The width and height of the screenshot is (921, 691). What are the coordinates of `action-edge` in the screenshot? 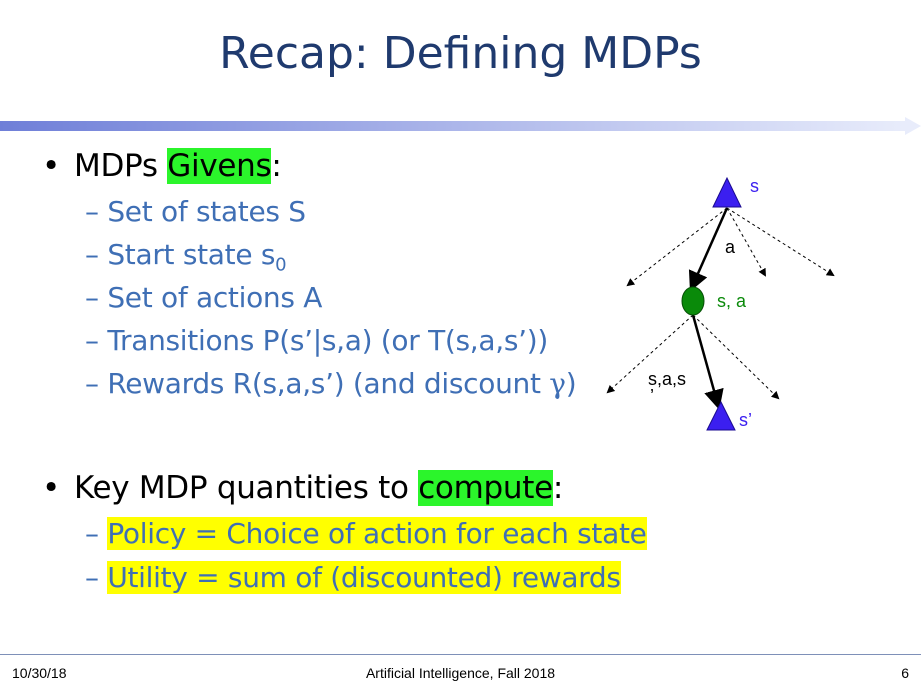 It's located at (708, 249).